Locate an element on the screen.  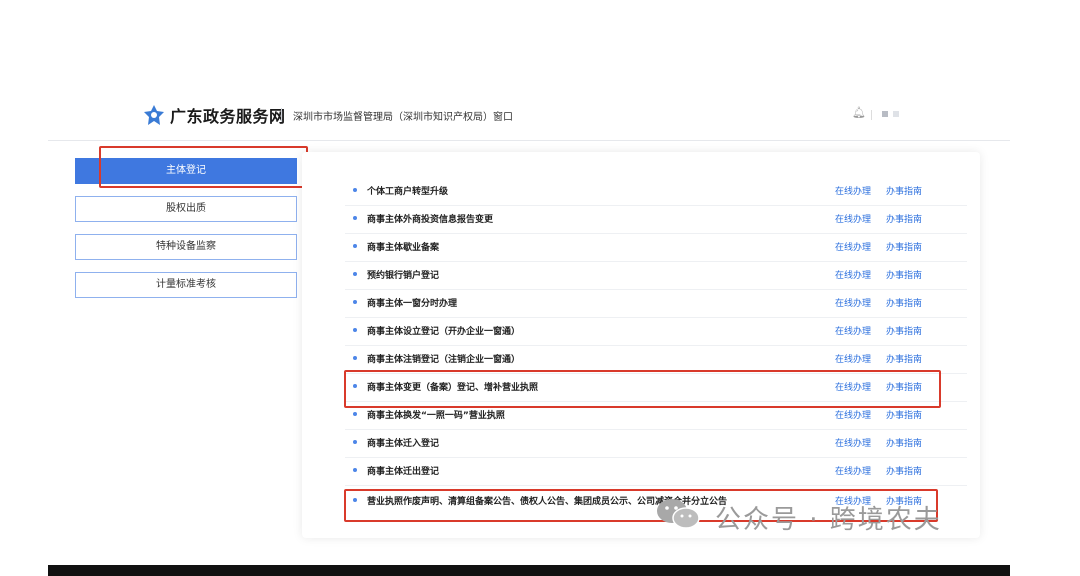
service-row: 预约银行销户登记 在线办理 办事指南 is located at coordinates (656, 275).